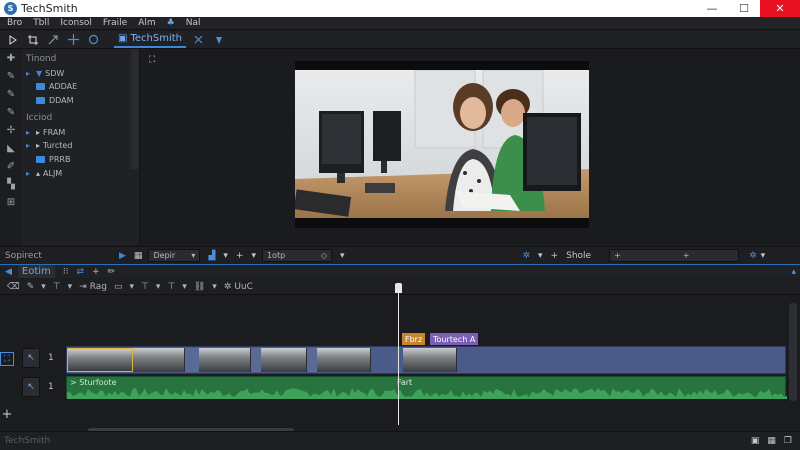 The image size is (800, 450). What do you see at coordinates (755, 441) in the screenshot?
I see `save-icon: ▣` at bounding box center [755, 441].